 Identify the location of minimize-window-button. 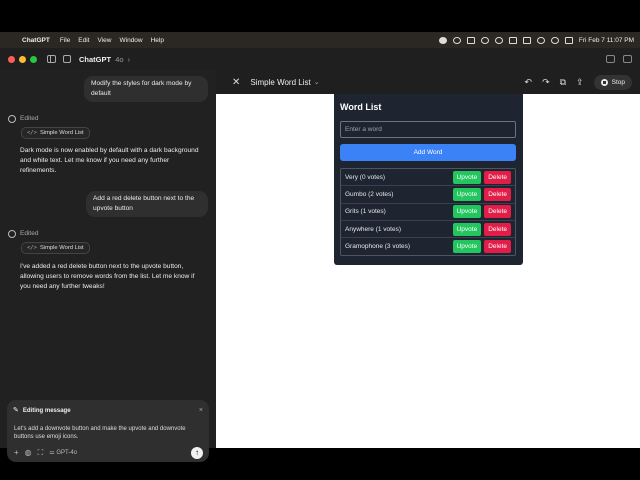
(22, 59).